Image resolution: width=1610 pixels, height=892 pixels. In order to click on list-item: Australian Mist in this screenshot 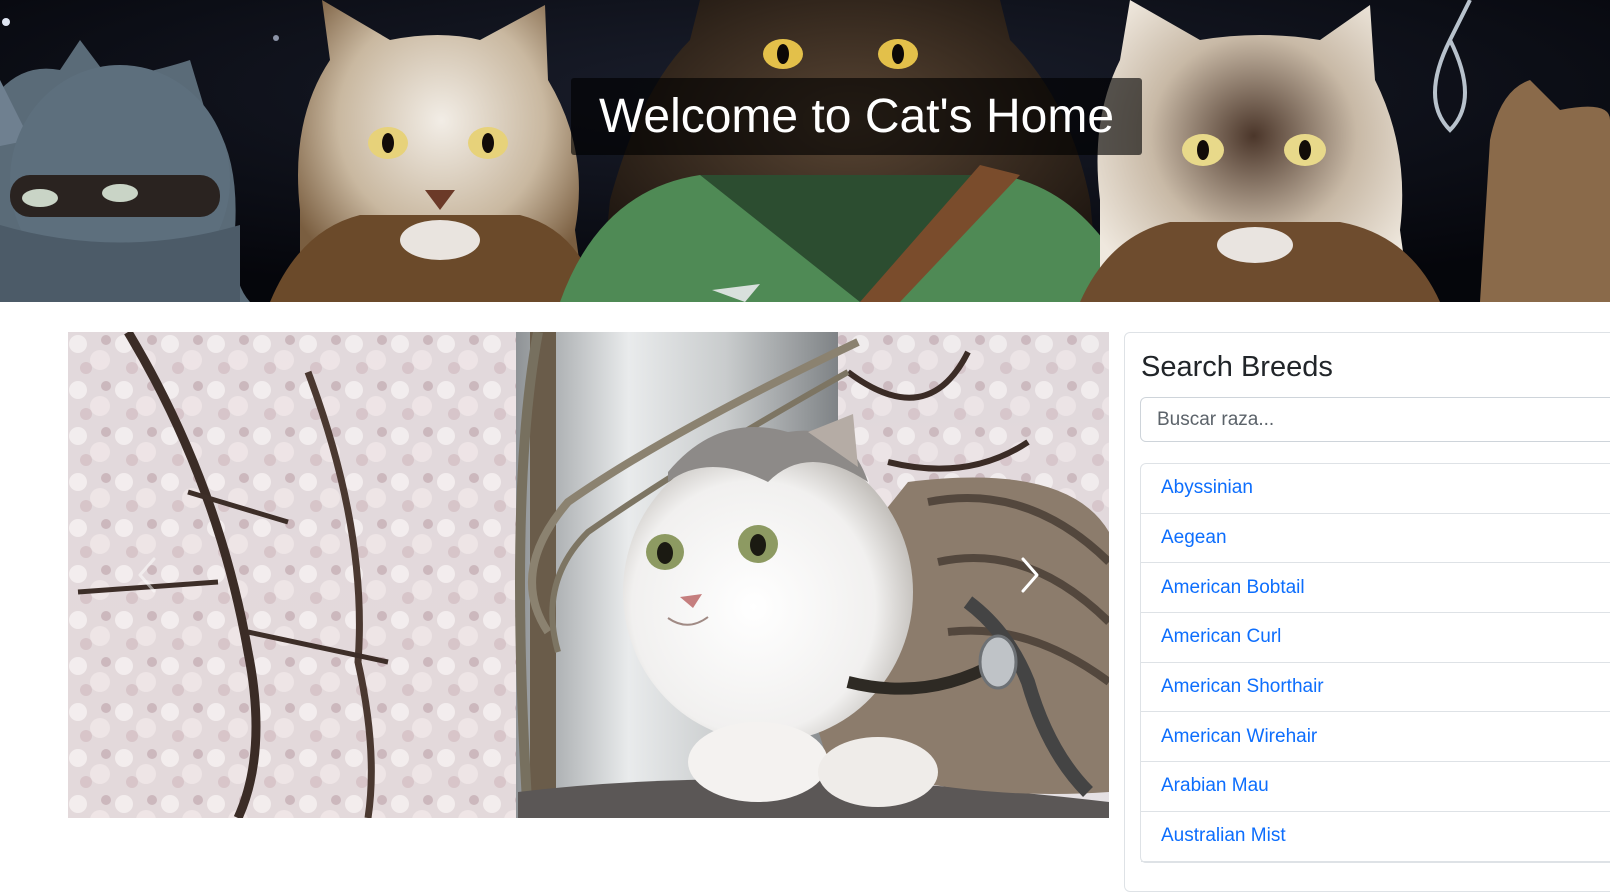, I will do `click(1375, 837)`.